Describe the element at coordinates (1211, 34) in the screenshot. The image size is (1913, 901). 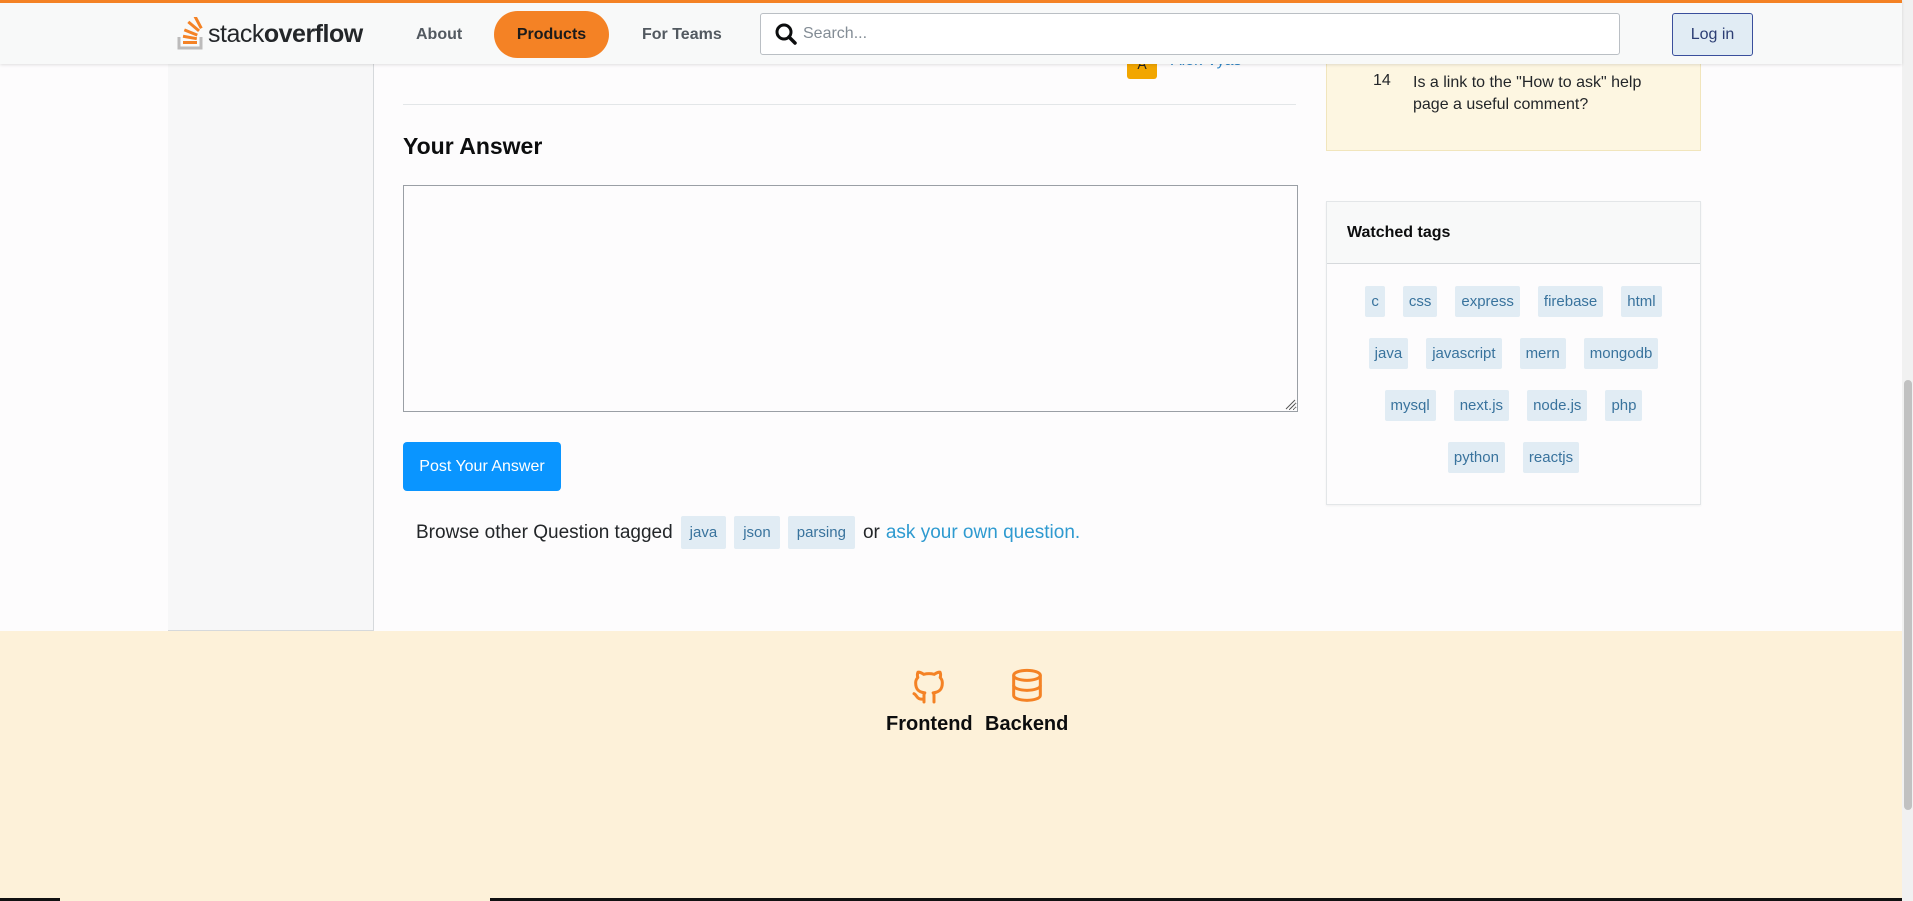
I see `search-input` at that location.